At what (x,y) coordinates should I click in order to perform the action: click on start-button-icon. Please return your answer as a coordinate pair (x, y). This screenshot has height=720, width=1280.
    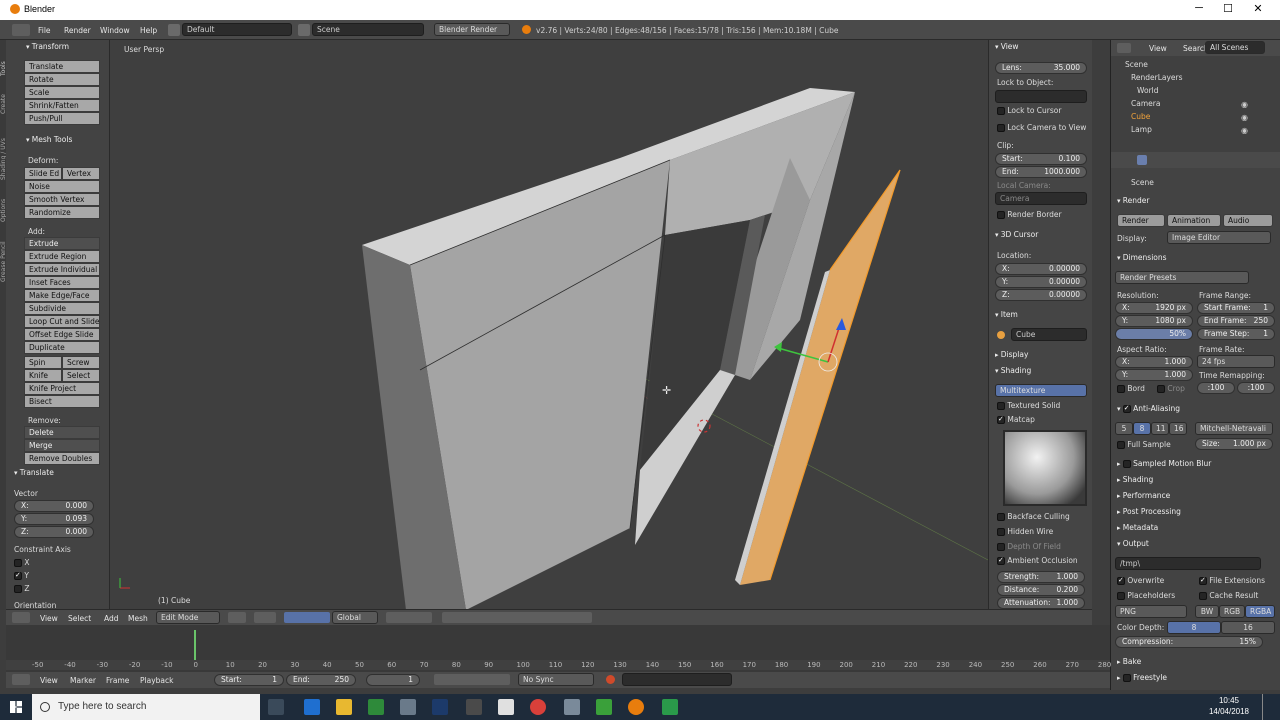
    Looking at the image, I should click on (16, 707).